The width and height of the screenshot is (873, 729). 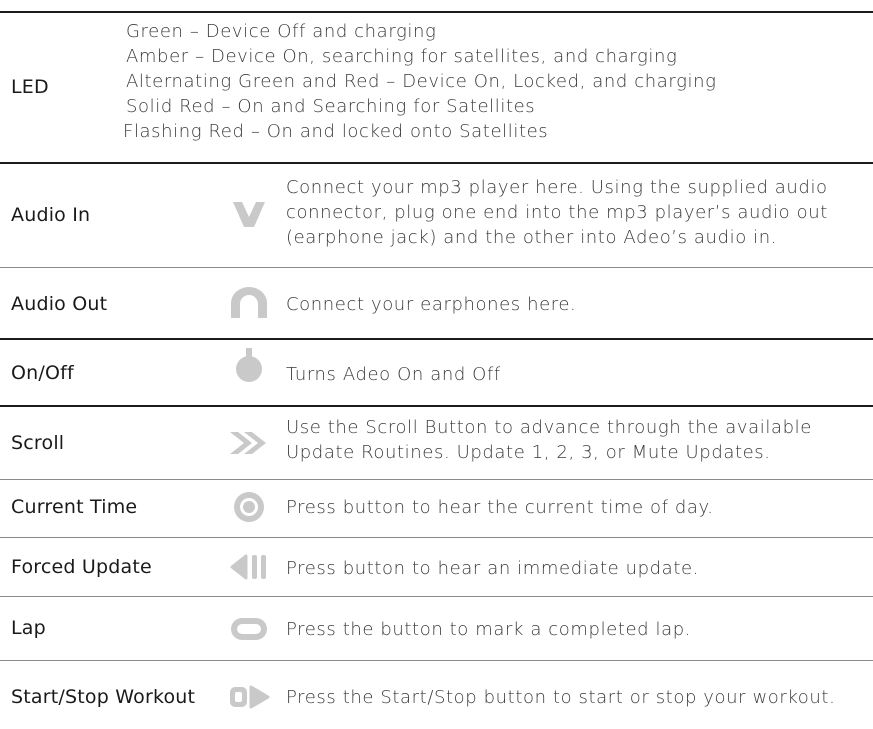 What do you see at coordinates (249, 443) in the screenshot?
I see `double-chevron-right-icon` at bounding box center [249, 443].